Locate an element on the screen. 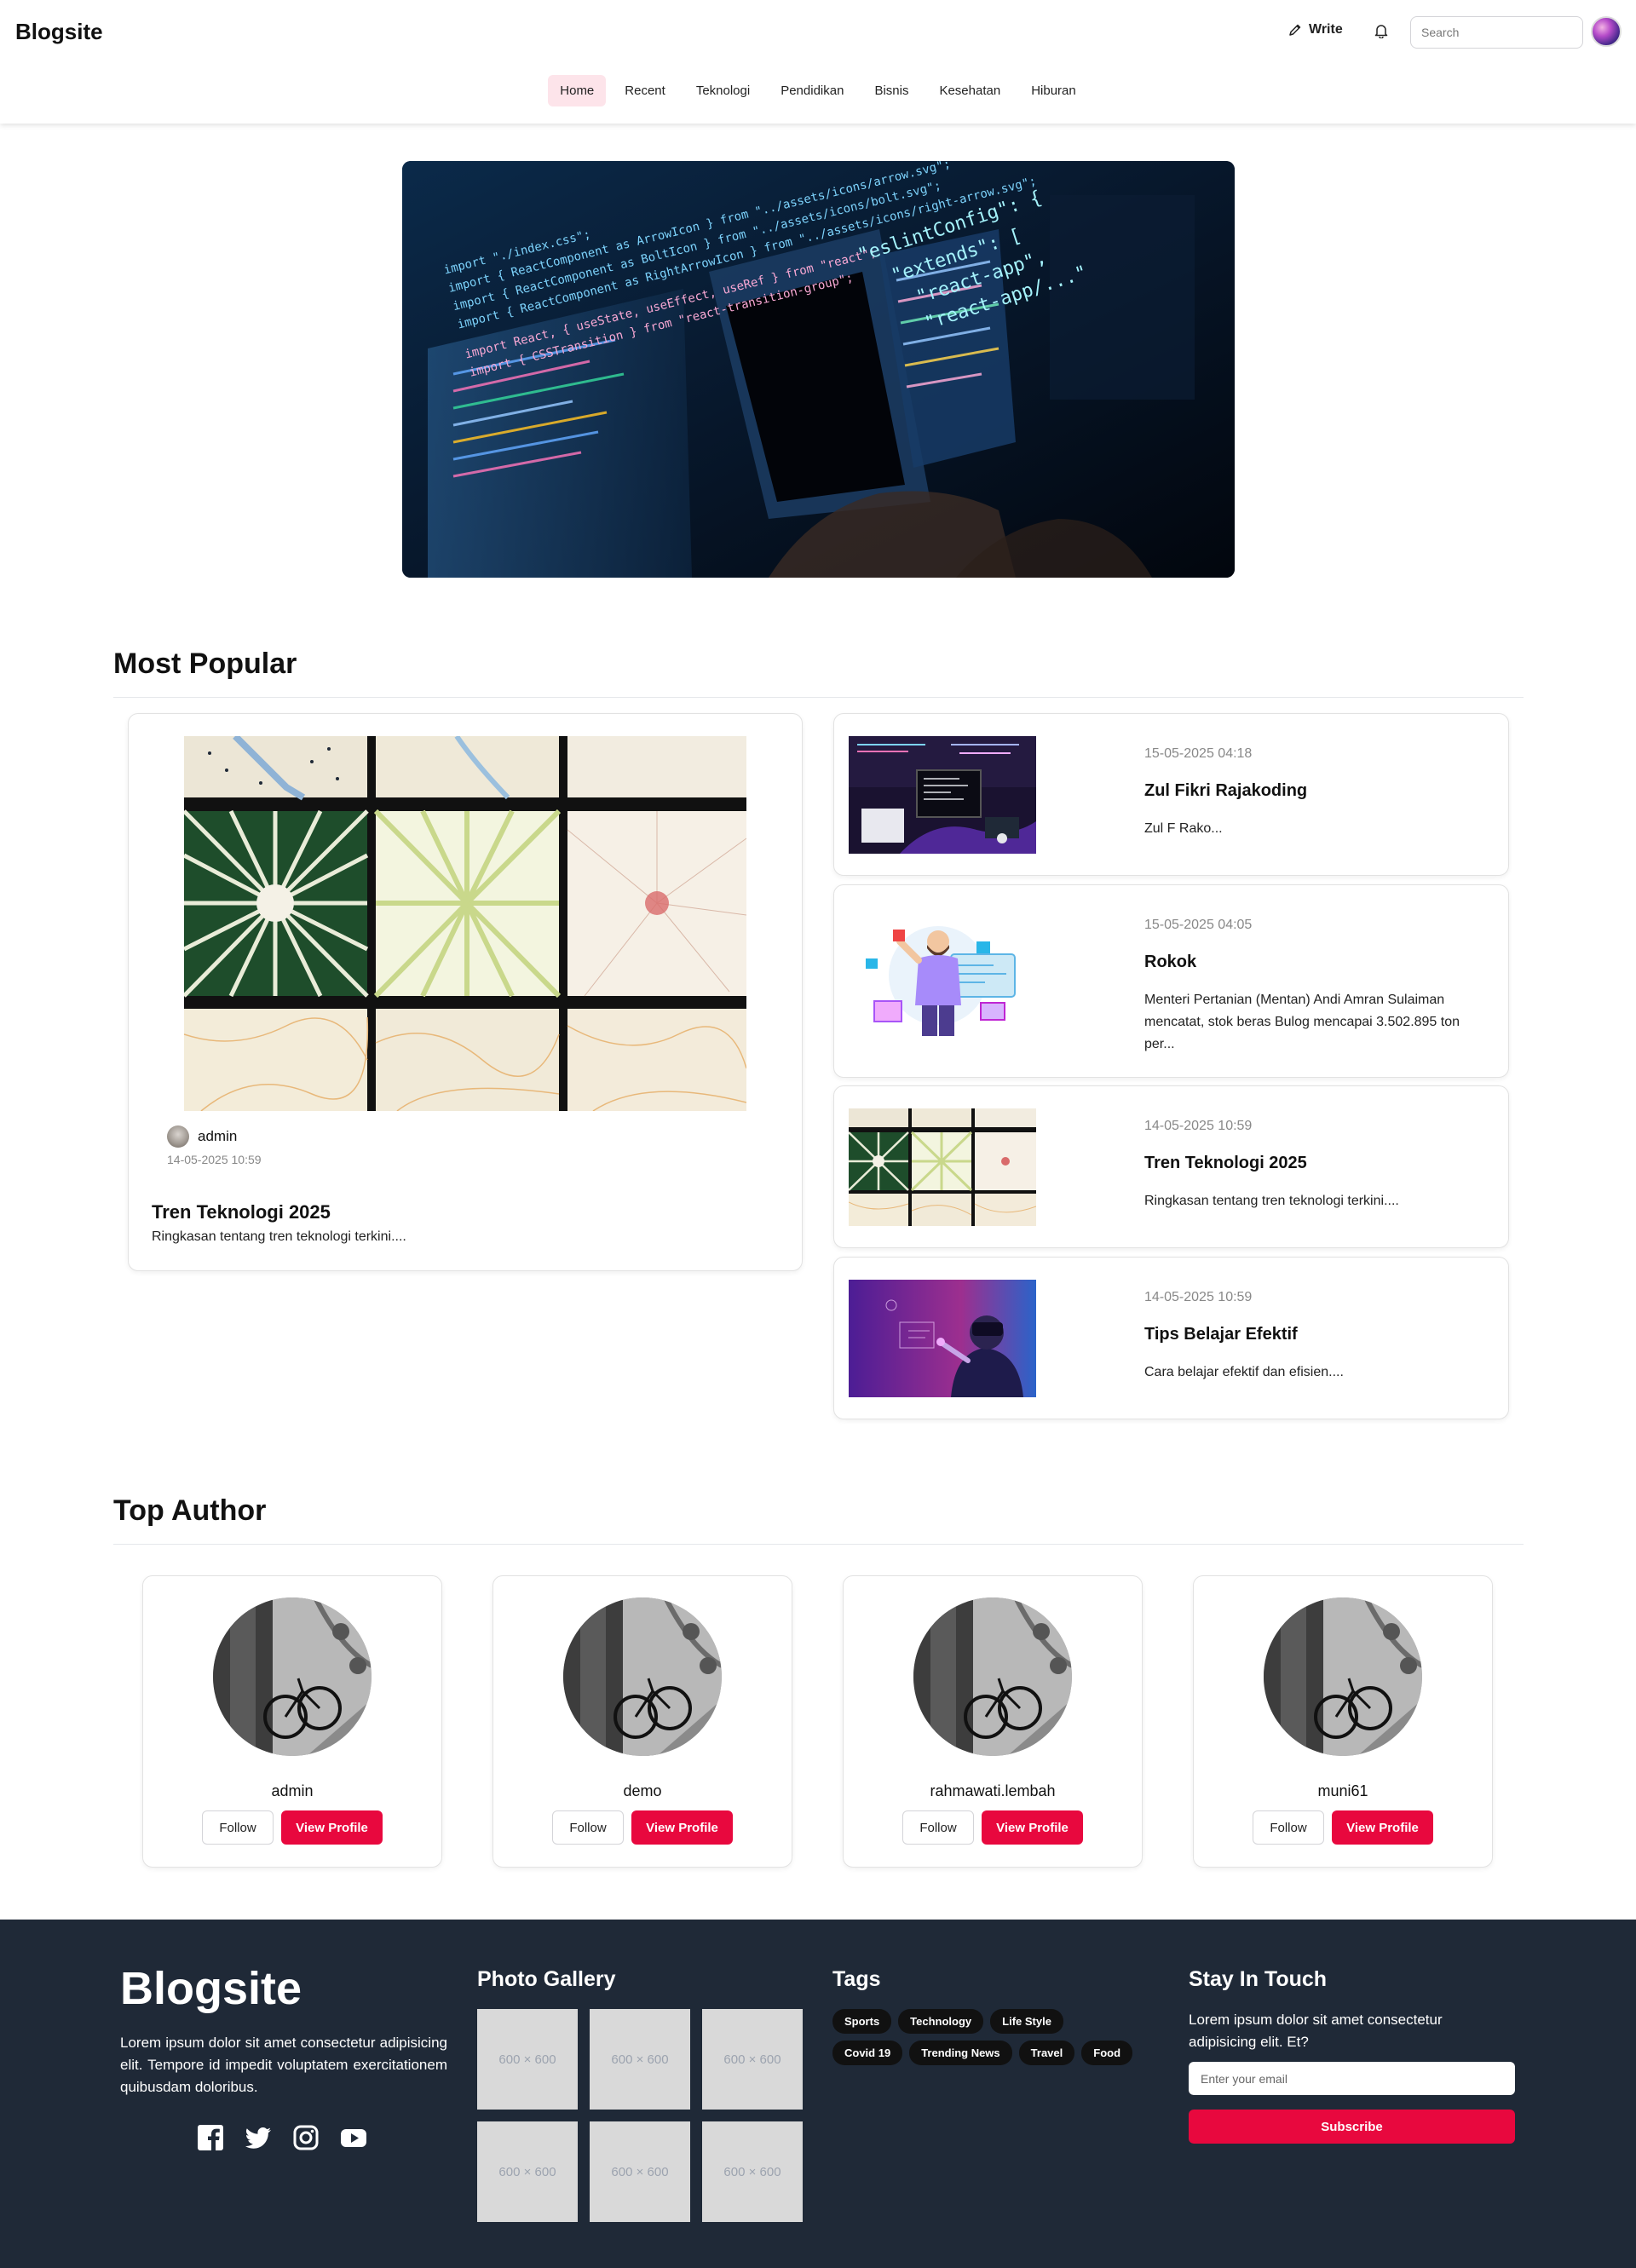 The height and width of the screenshot is (2268, 1636). top-author-heading: Top Author is located at coordinates (190, 1510).